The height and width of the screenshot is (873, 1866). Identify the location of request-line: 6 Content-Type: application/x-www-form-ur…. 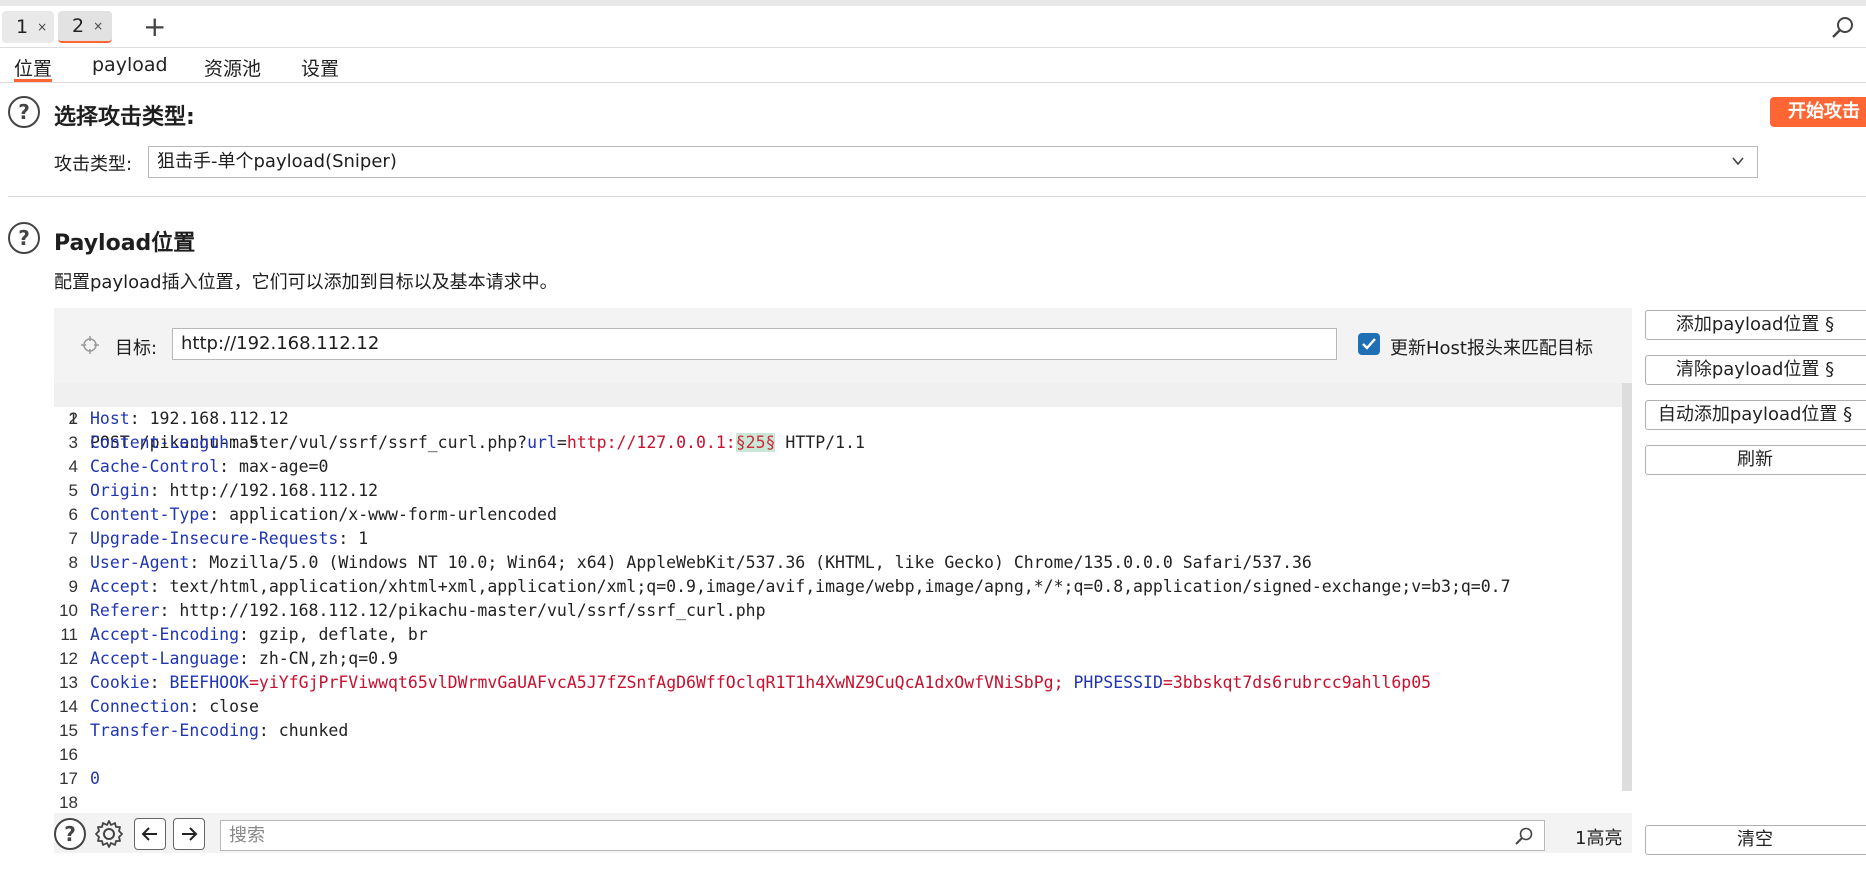
(312, 514).